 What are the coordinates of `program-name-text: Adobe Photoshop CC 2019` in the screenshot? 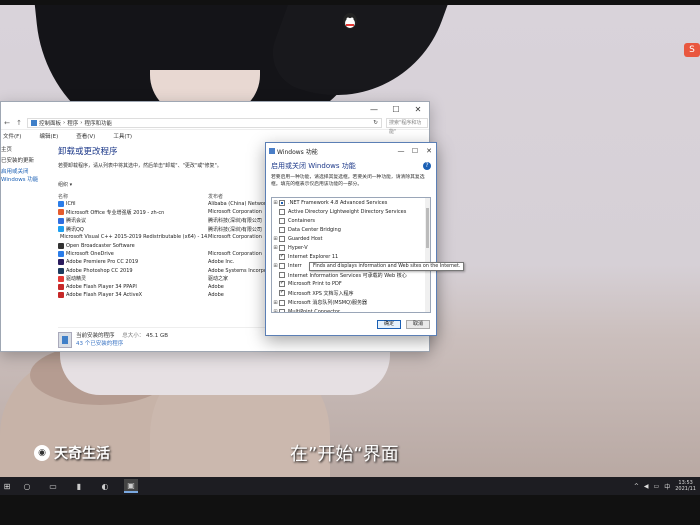 It's located at (99, 270).